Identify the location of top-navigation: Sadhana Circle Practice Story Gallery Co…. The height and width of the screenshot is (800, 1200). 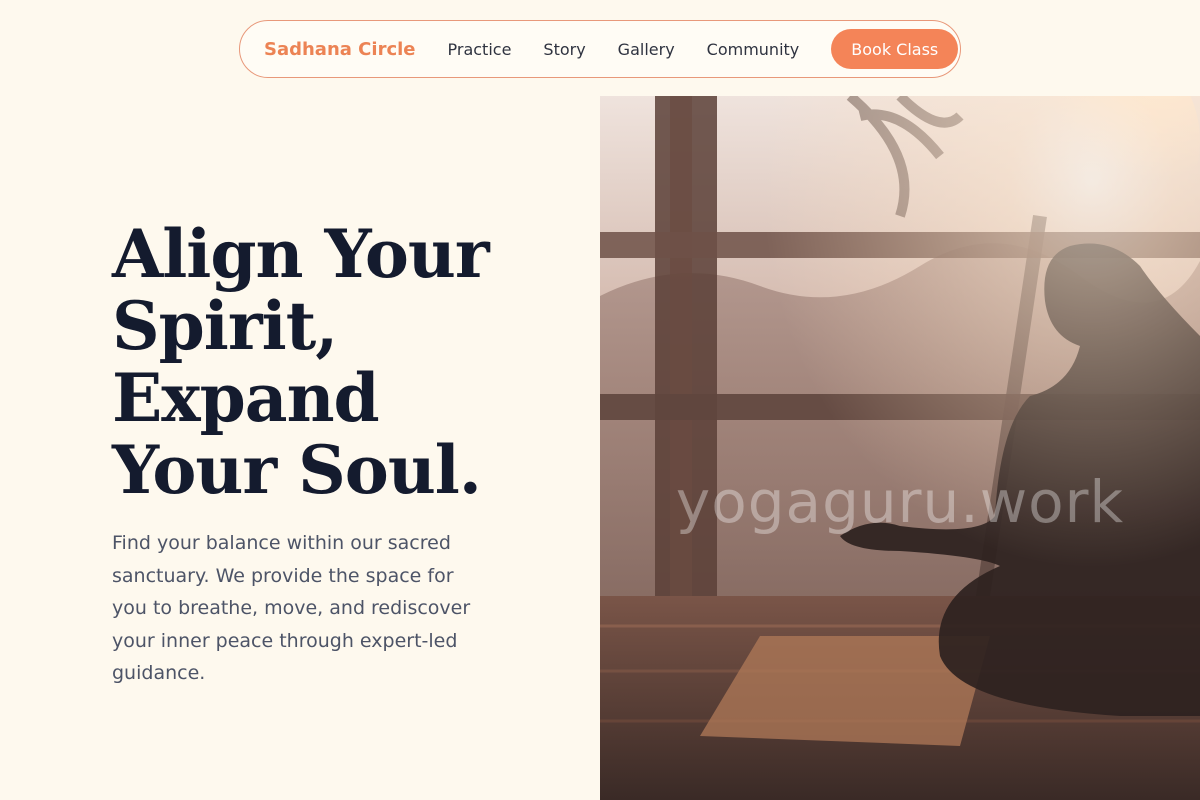
(600, 49).